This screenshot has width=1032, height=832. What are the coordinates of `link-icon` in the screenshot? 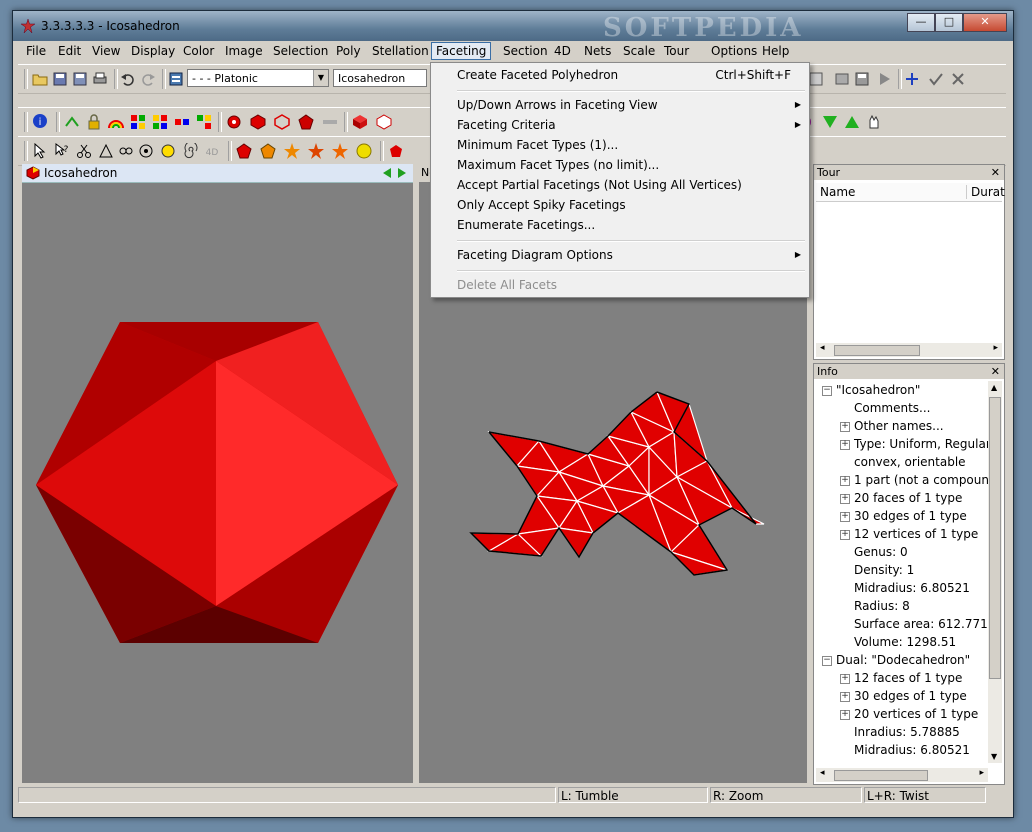 It's located at (126, 151).